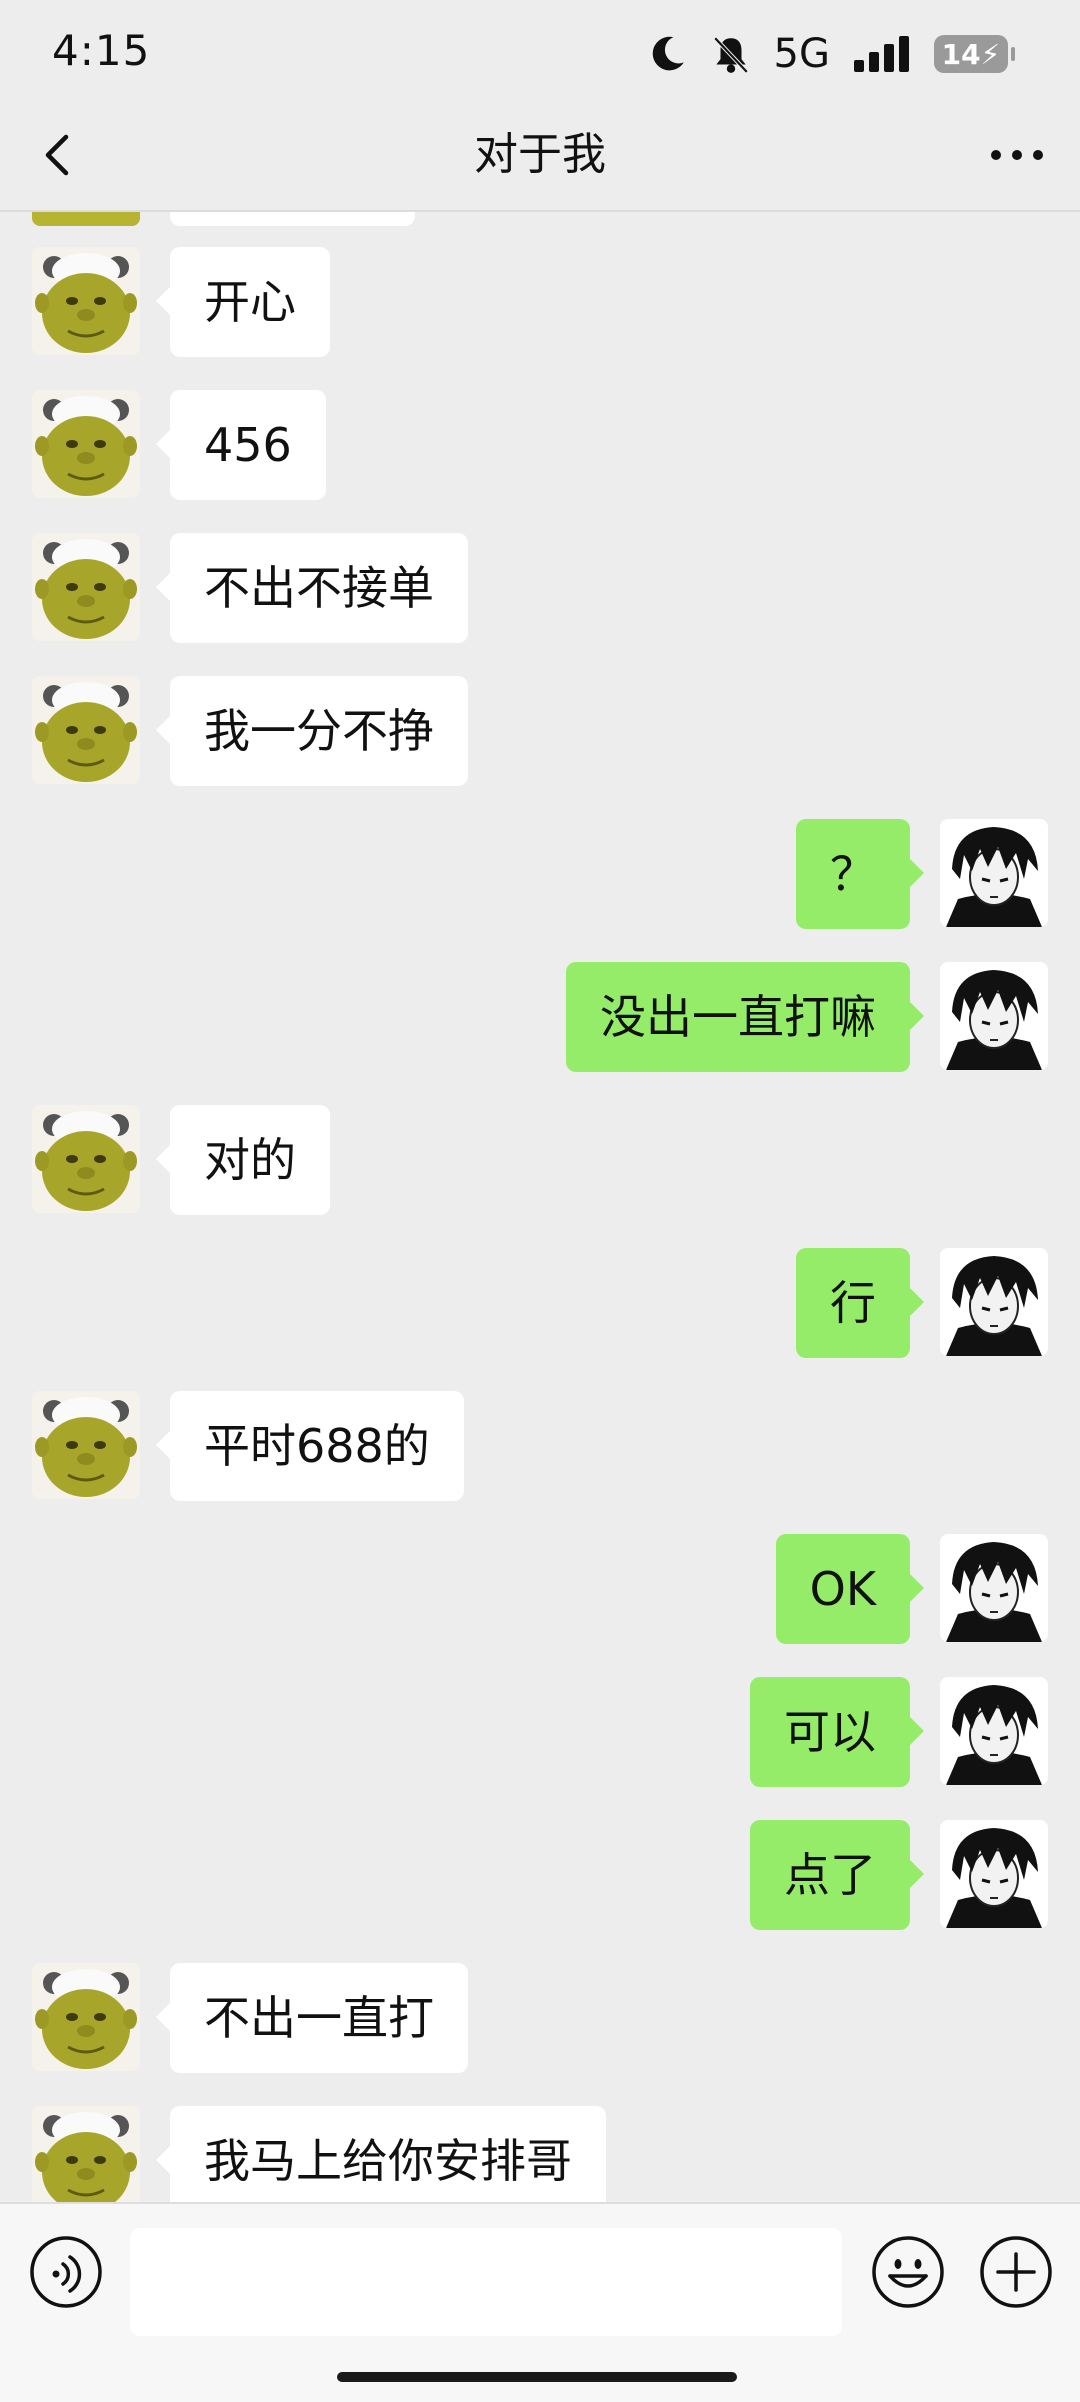 The width and height of the screenshot is (1080, 2402). I want to click on message-bubble: 456, so click(241, 445).